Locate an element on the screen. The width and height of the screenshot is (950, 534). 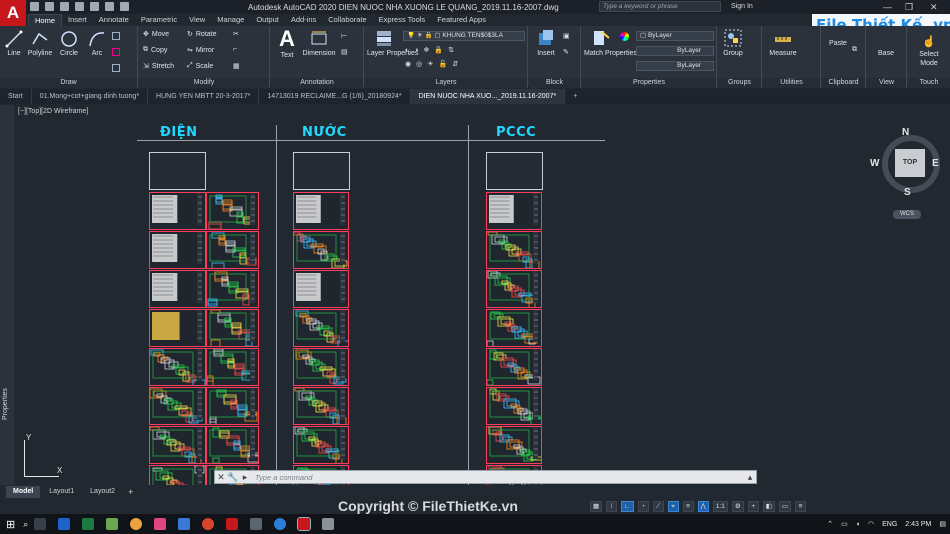
layer-unlock-icon: 🔓 is located at coordinates (443, 64).